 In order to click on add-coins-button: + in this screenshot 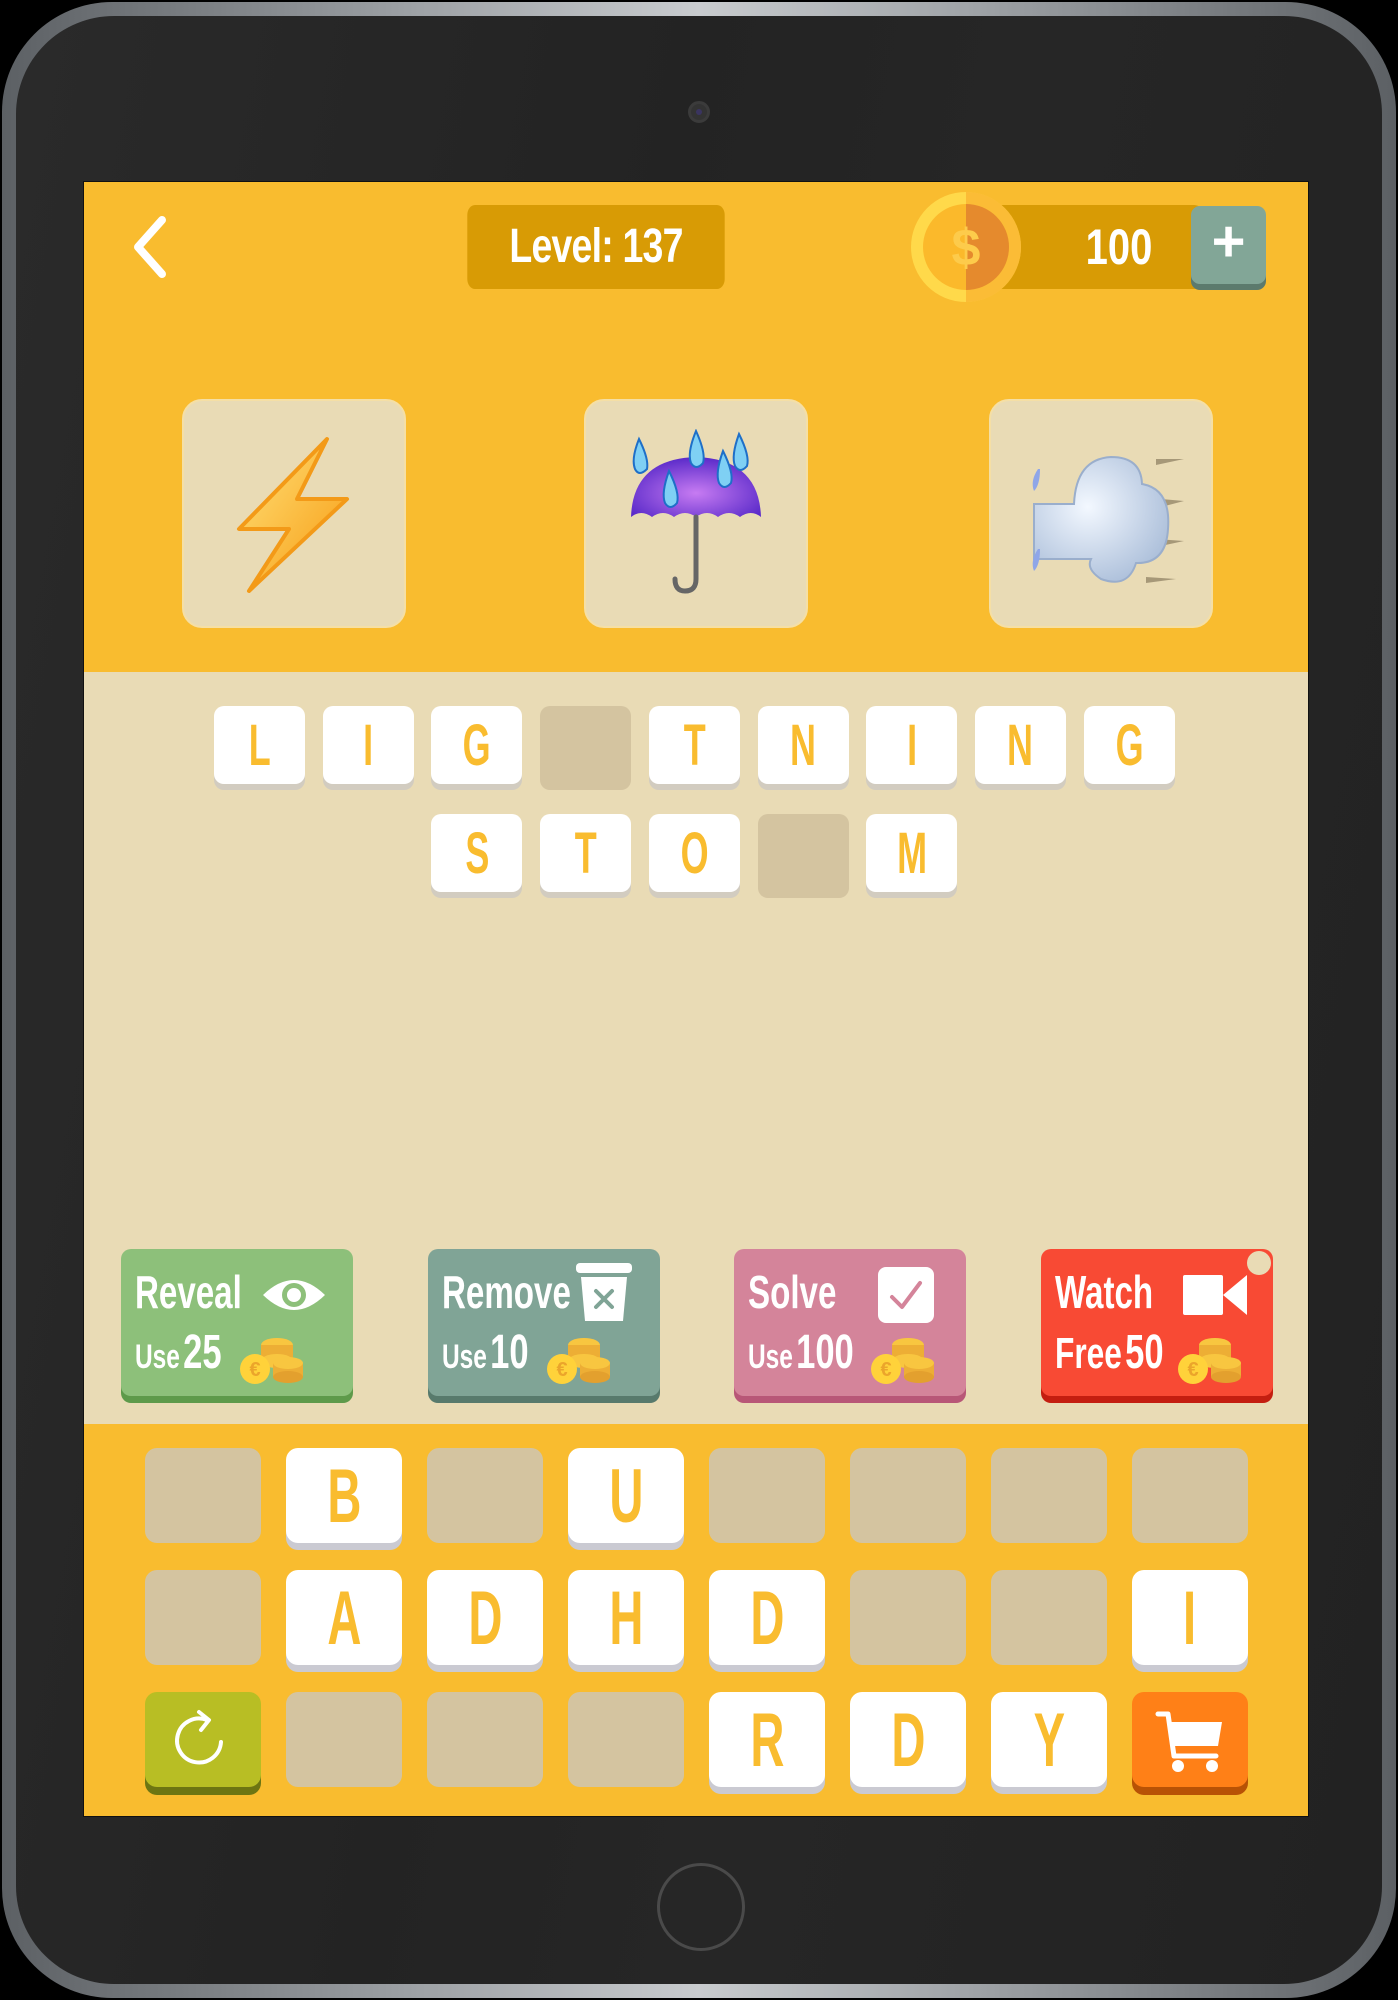, I will do `click(1228, 245)`.